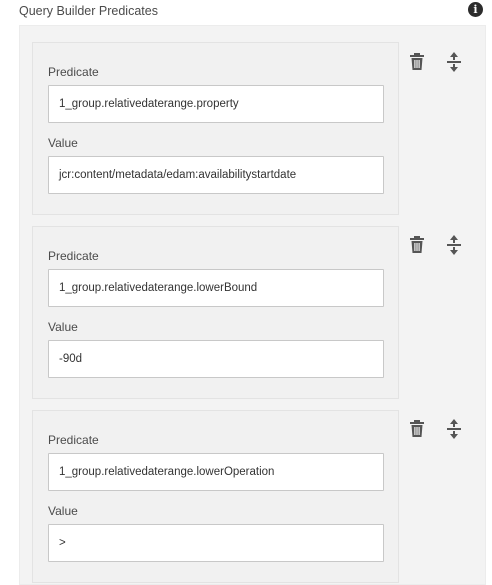 The height and width of the screenshot is (585, 492). What do you see at coordinates (216, 359) in the screenshot?
I see `value-input: -90d` at bounding box center [216, 359].